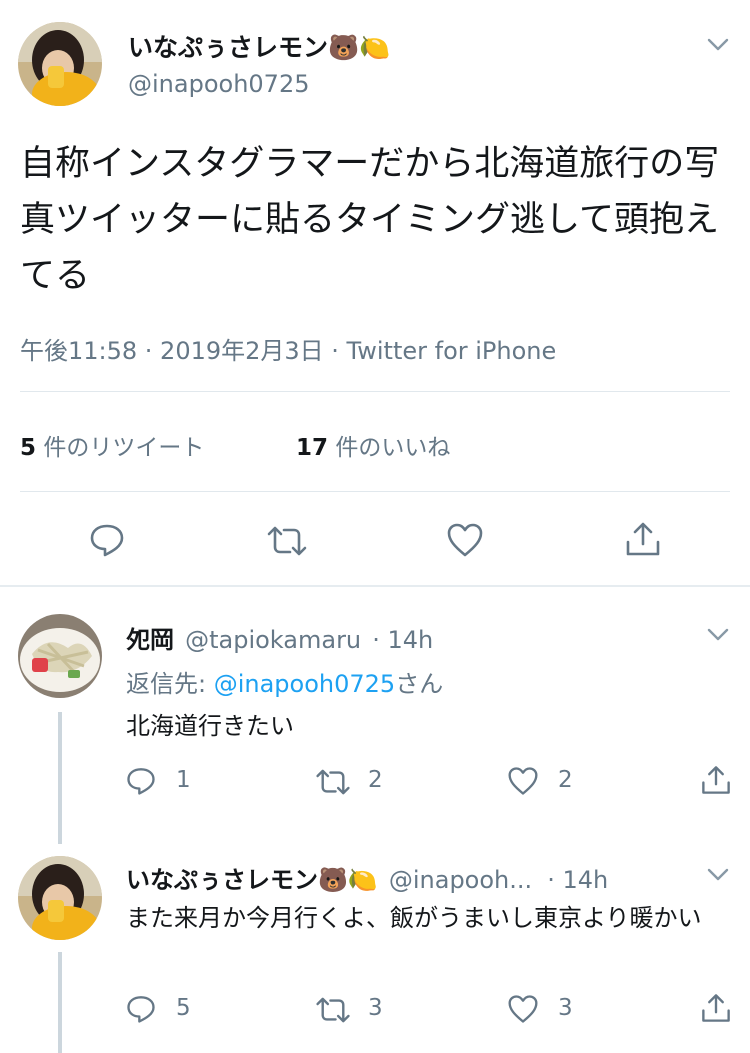  Describe the element at coordinates (170, 684) in the screenshot. I see `reply1-replying-prefix: 返信先:` at that location.